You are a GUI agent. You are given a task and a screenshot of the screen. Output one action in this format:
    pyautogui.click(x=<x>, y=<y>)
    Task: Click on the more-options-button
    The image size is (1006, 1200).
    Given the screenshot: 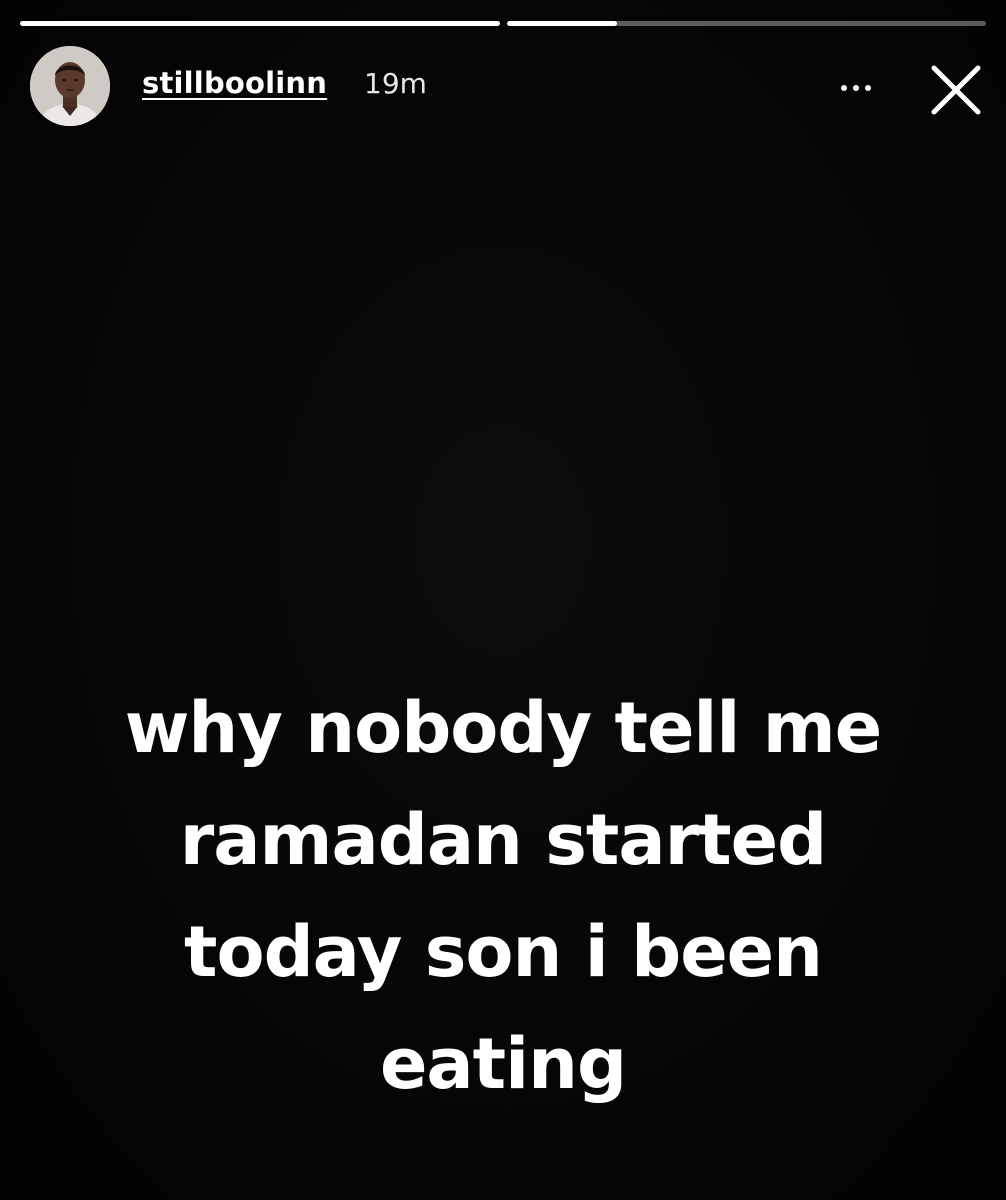 What is the action you would take?
    pyautogui.click(x=856, y=88)
    